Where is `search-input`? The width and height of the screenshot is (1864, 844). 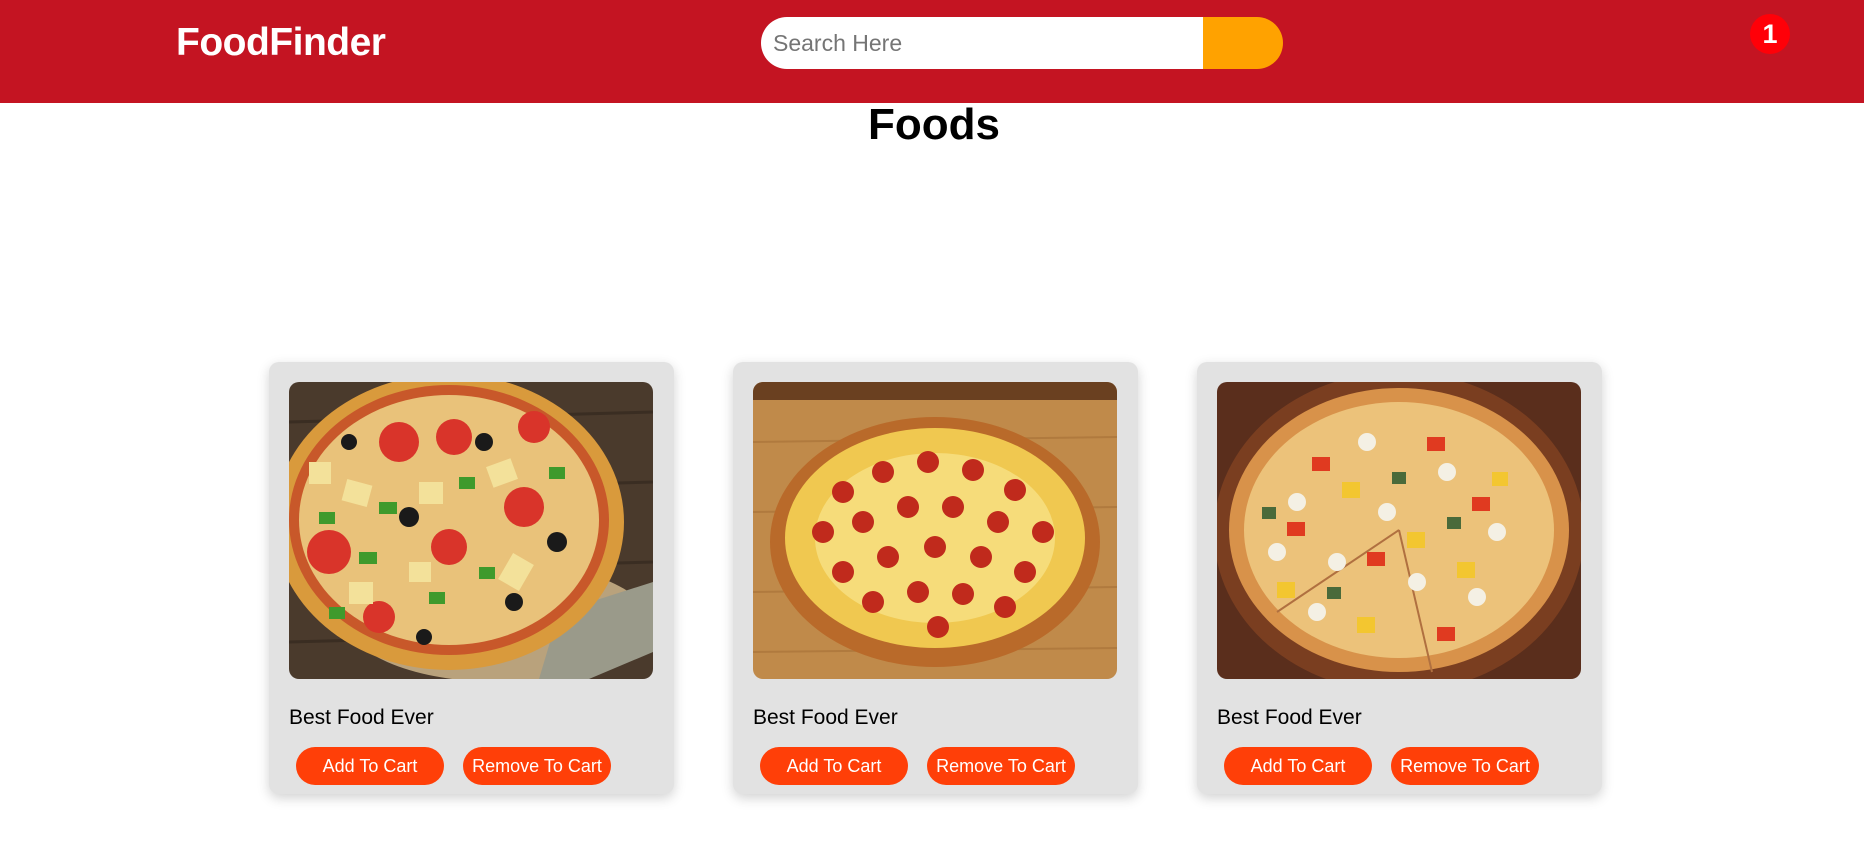 search-input is located at coordinates (982, 43).